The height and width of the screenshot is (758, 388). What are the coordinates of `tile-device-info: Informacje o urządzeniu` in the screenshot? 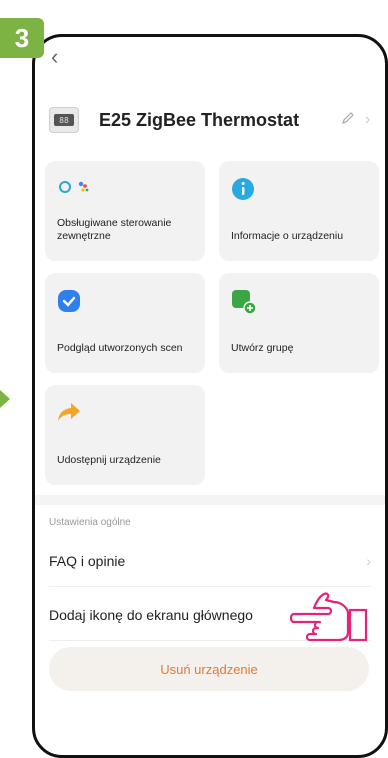 It's located at (299, 211).